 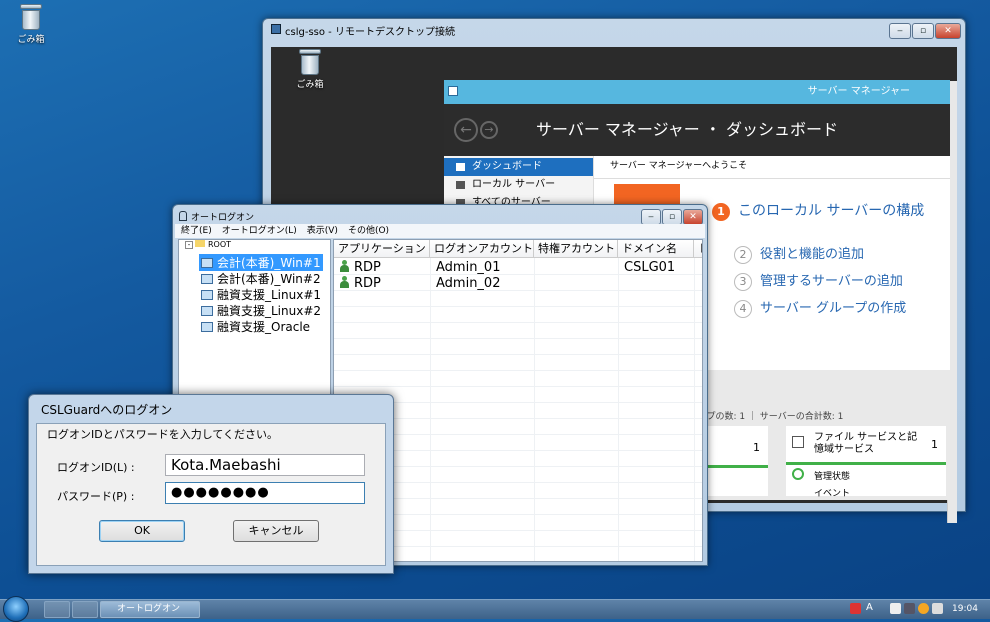 What do you see at coordinates (382, 249) in the screenshot?
I see `col-header-app: アプリケーション` at bounding box center [382, 249].